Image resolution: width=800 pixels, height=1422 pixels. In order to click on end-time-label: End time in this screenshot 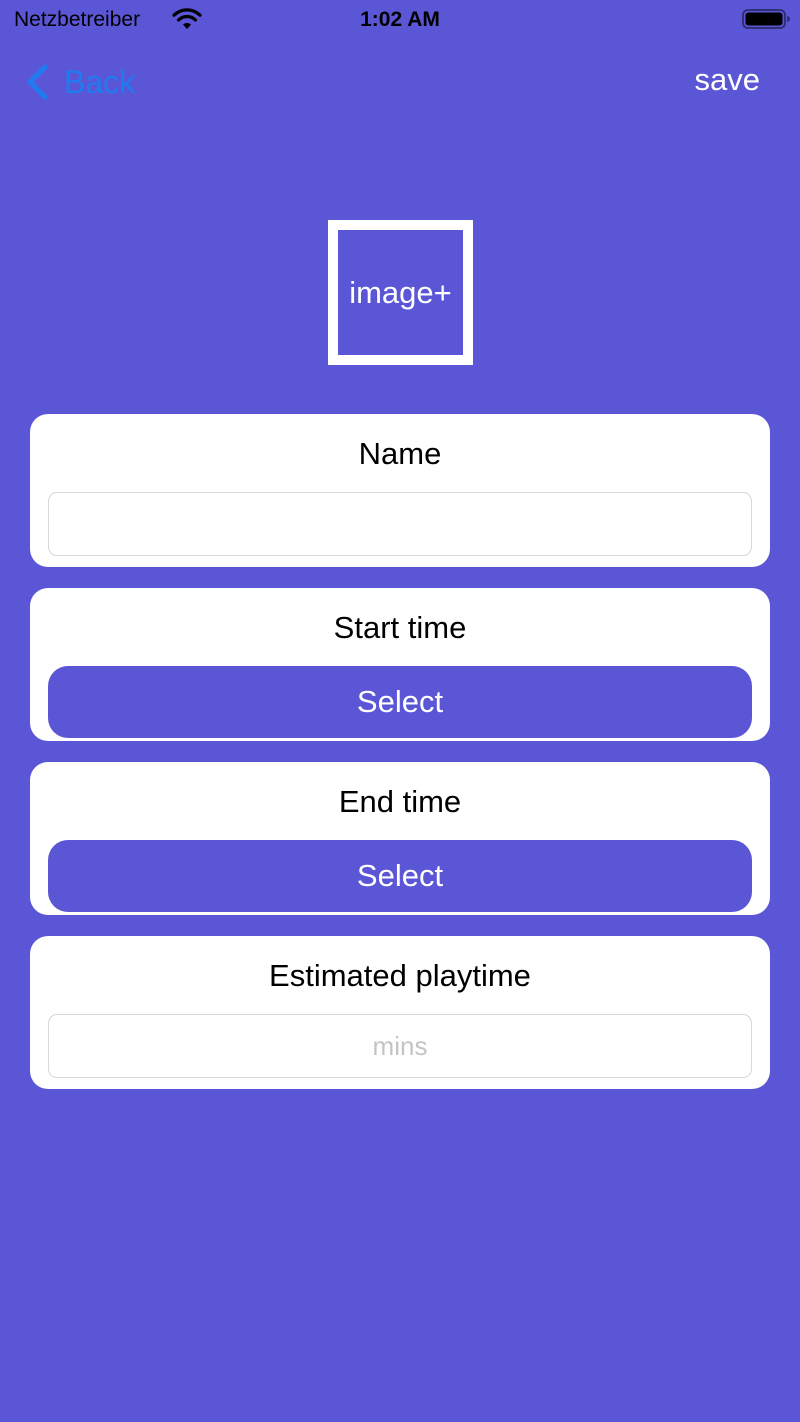, I will do `click(400, 801)`.